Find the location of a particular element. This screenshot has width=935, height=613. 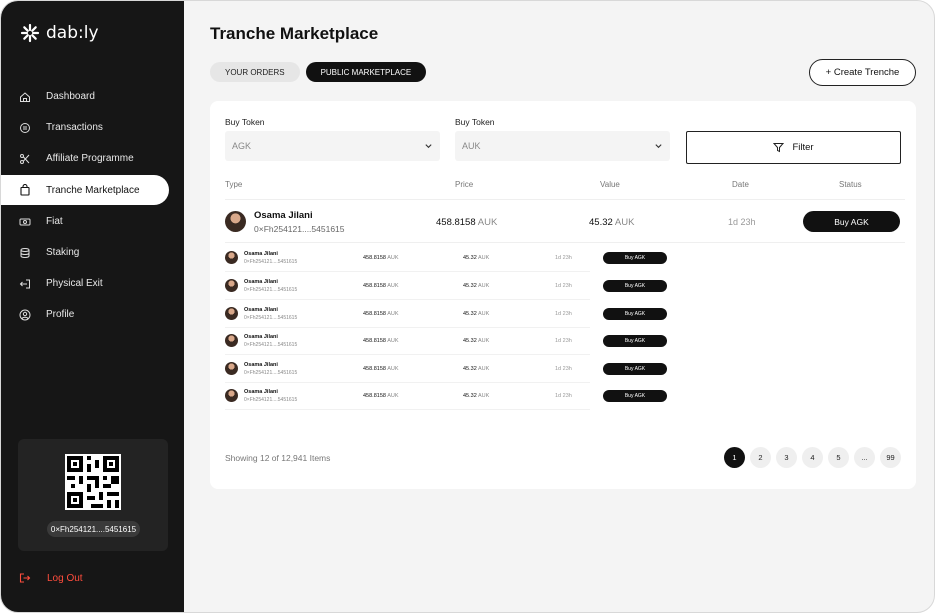

sidebar-item-fiat: Fiat is located at coordinates (92, 221).